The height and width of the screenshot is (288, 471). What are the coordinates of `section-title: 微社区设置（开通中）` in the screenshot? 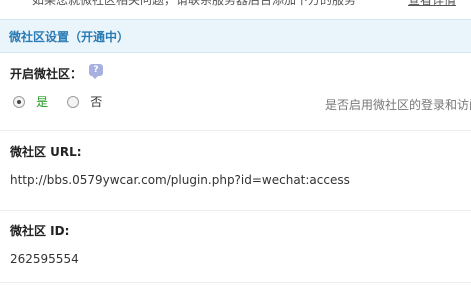 It's located at (69, 37).